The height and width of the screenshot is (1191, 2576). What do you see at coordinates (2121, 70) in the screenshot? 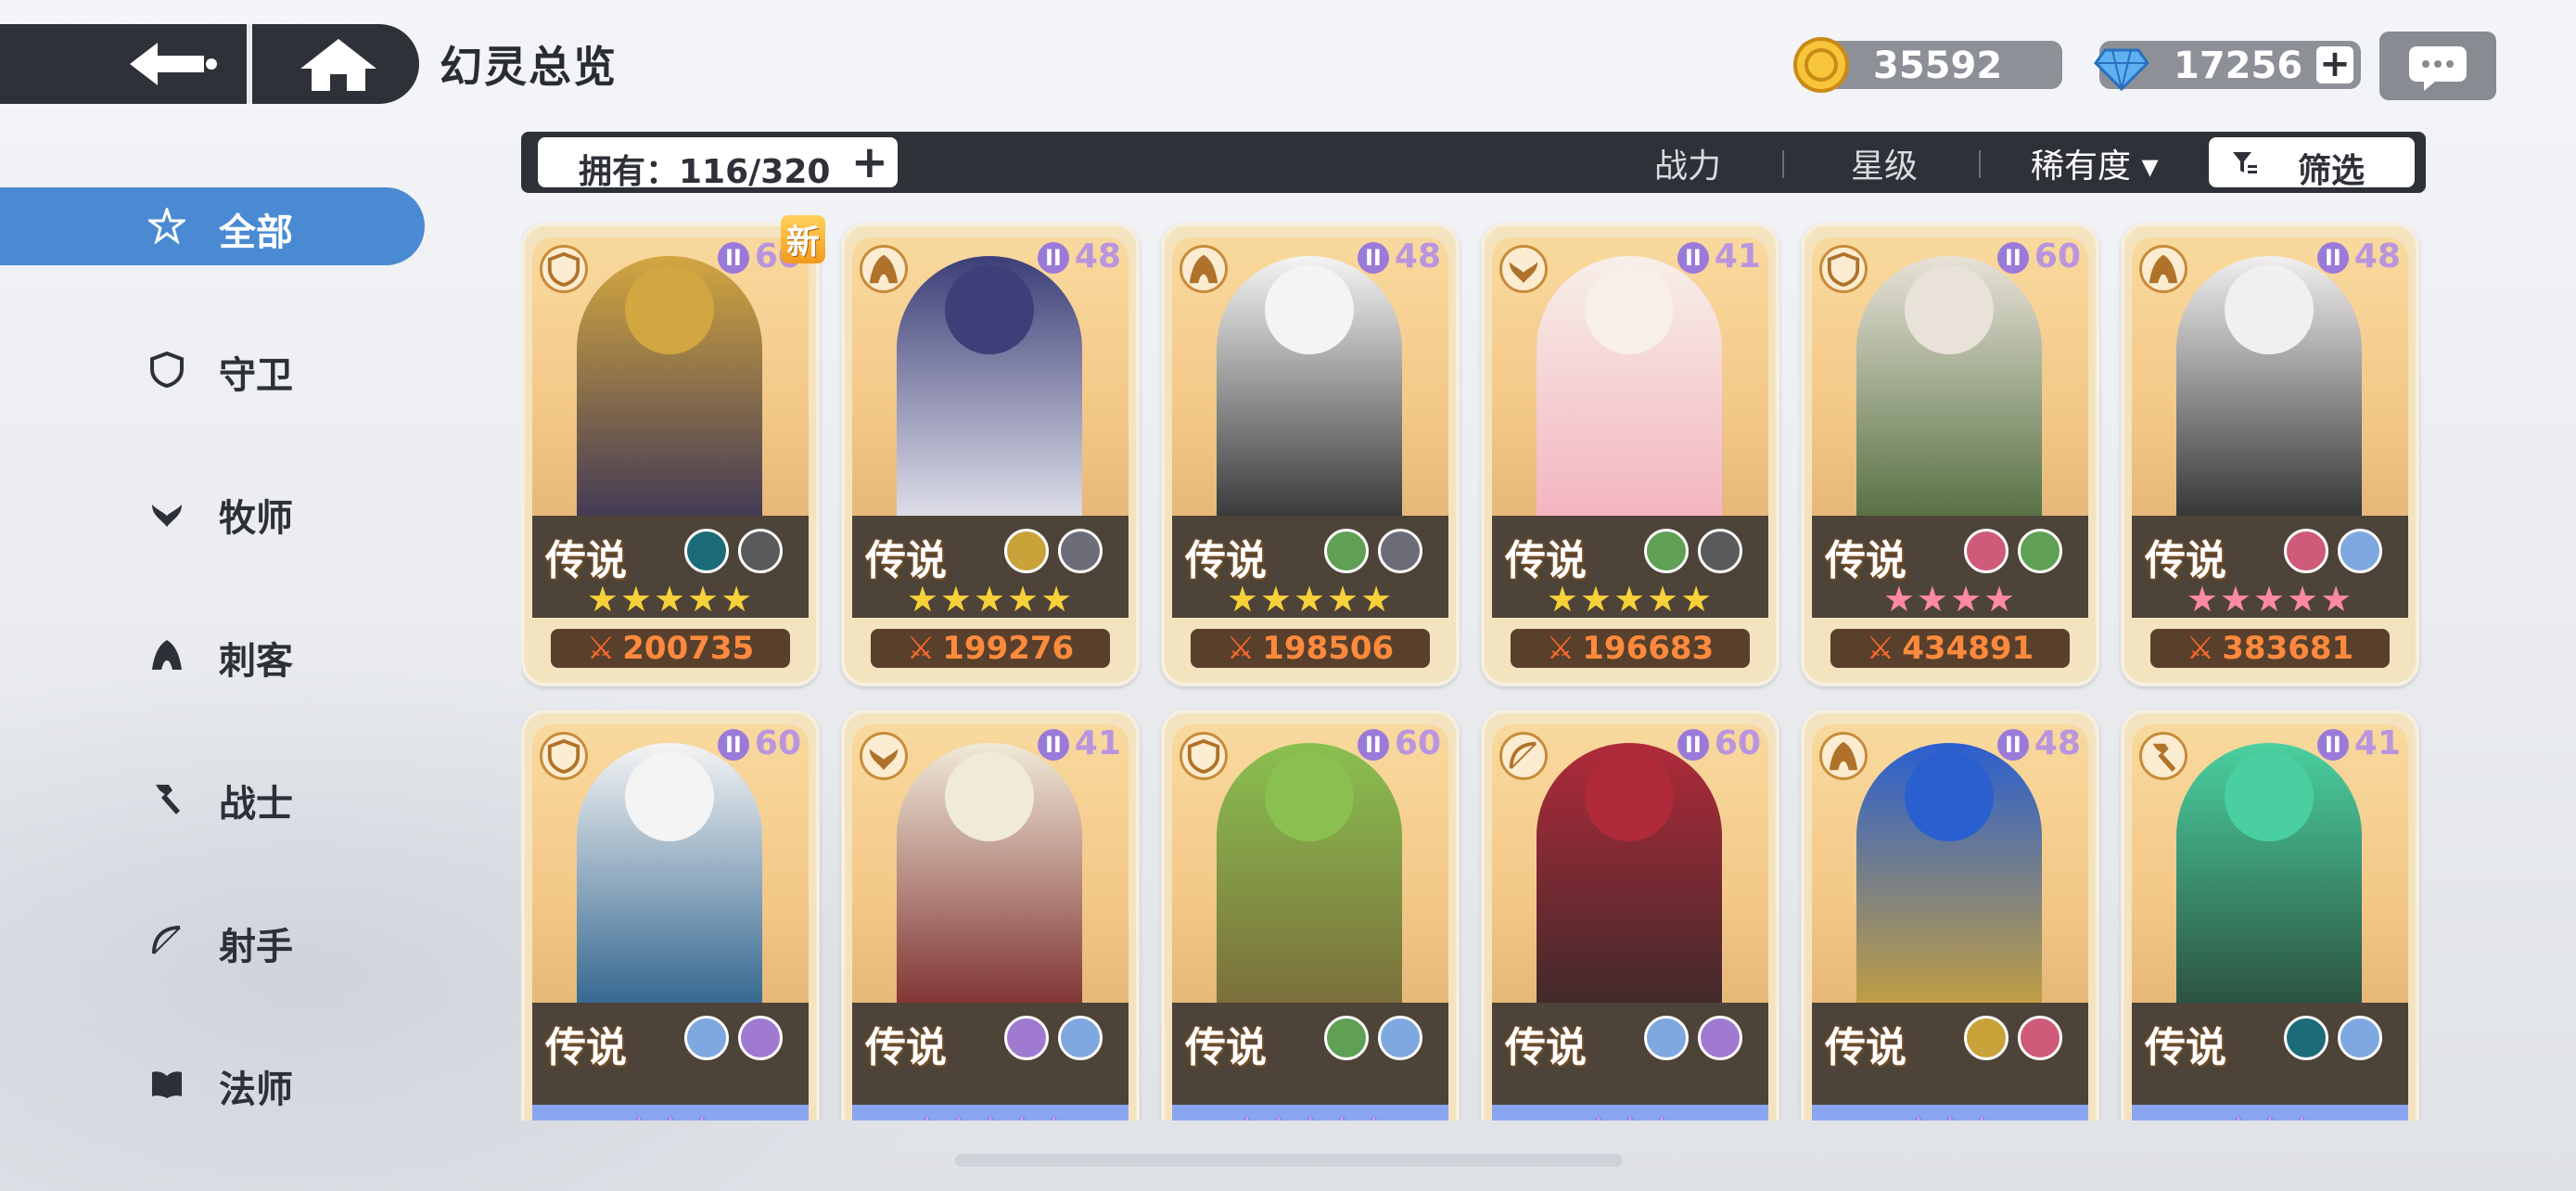
I see `gem-icon` at bounding box center [2121, 70].